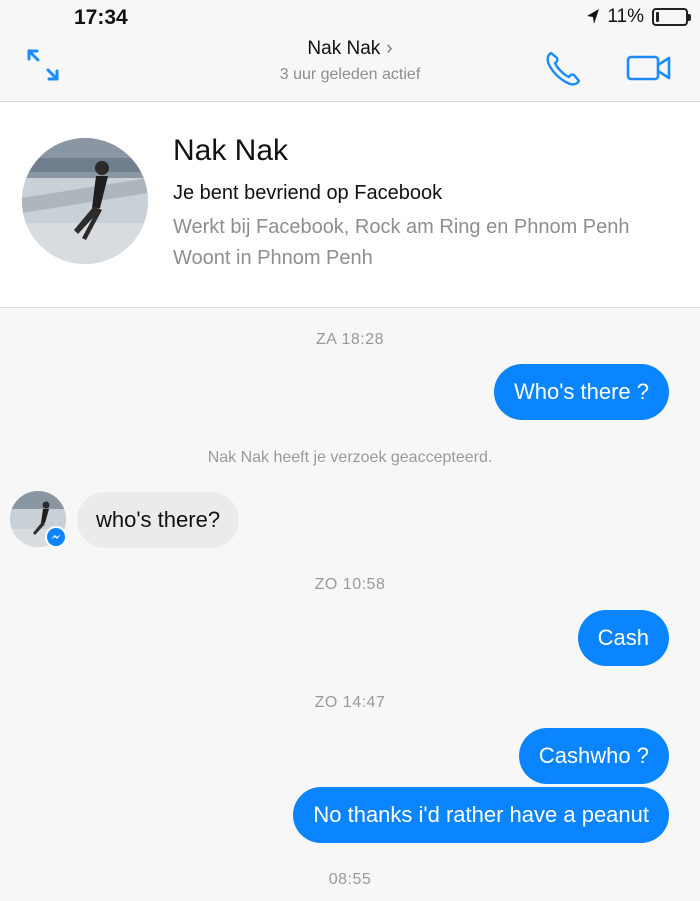 The image size is (700, 901). Describe the element at coordinates (350, 702) in the screenshot. I see `timestamp: ZO 14:47` at that location.